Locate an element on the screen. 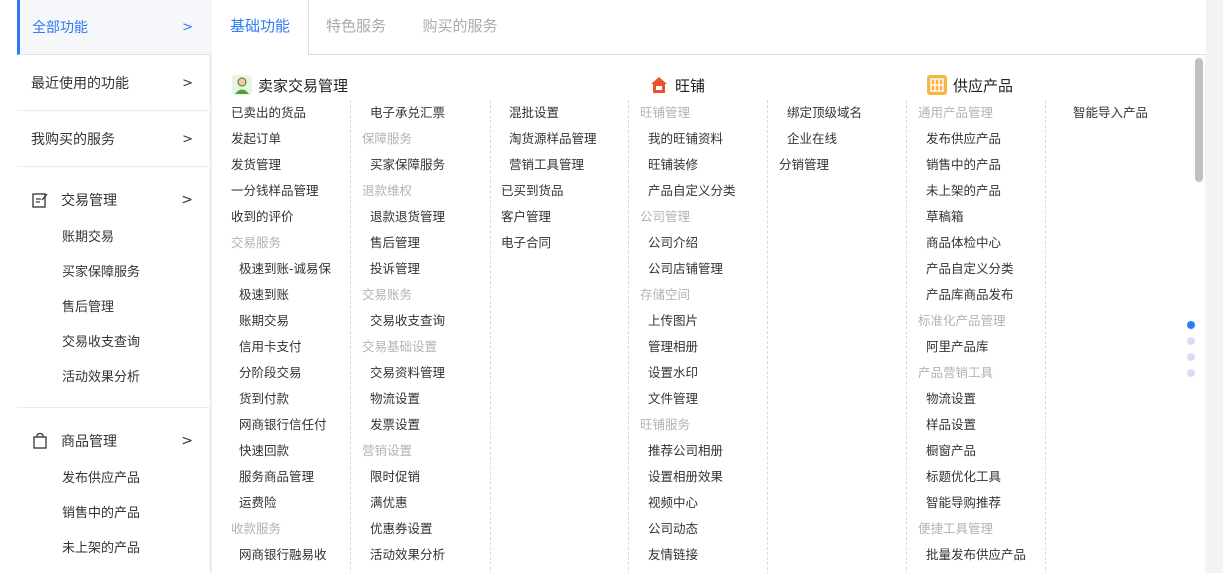 This screenshot has height=573, width=1223. menu-link: 极速到账-诚易保 is located at coordinates (281, 269).